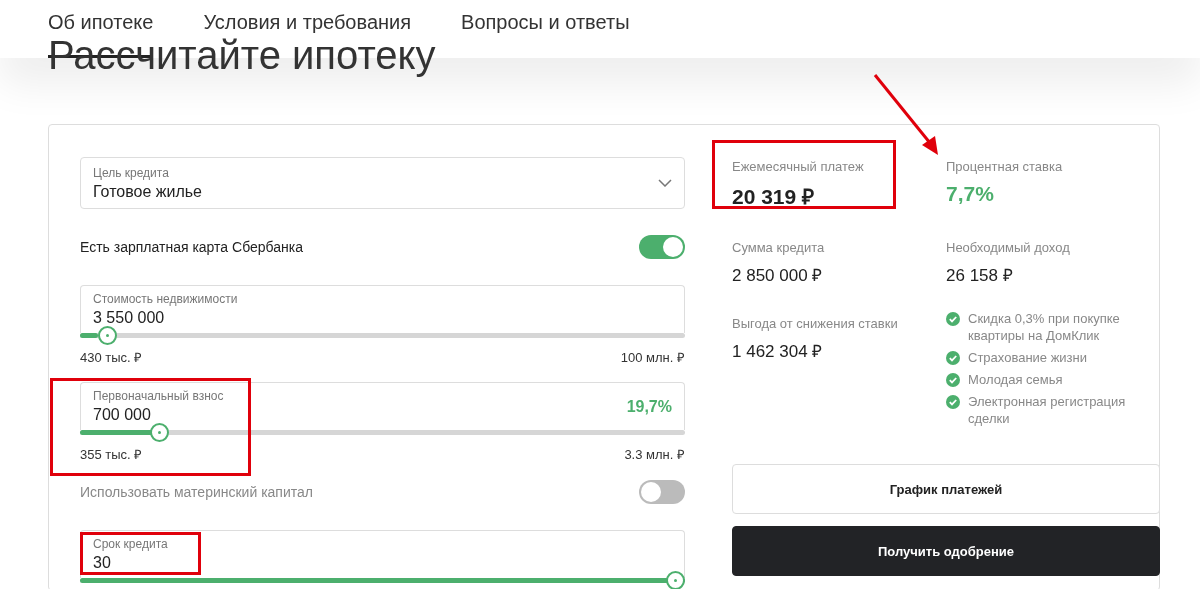 The height and width of the screenshot is (589, 1200). Describe the element at coordinates (649, 406) in the screenshot. I see `down-payment-share: 19,7%` at that location.